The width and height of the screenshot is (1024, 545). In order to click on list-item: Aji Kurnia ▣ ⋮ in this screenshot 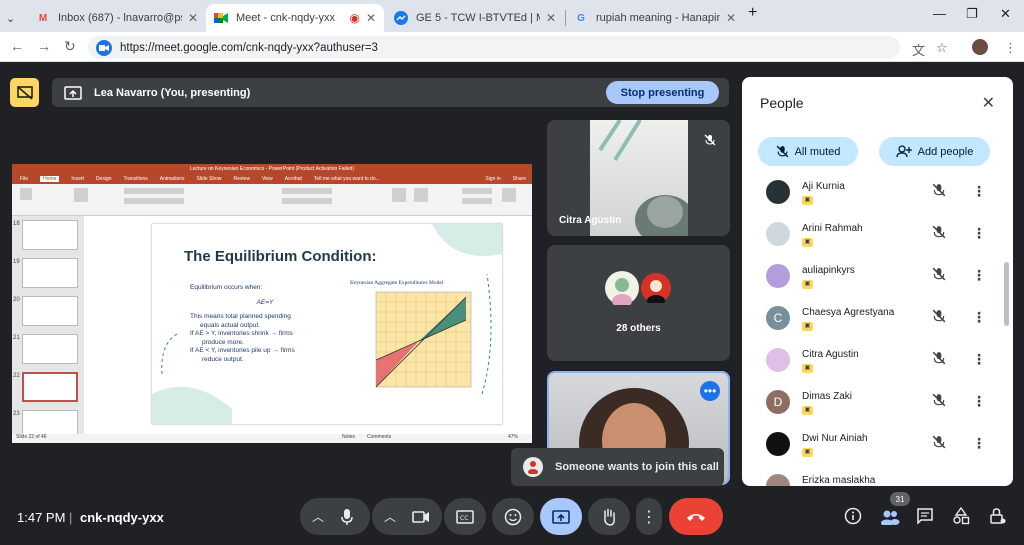, I will do `click(877, 196)`.